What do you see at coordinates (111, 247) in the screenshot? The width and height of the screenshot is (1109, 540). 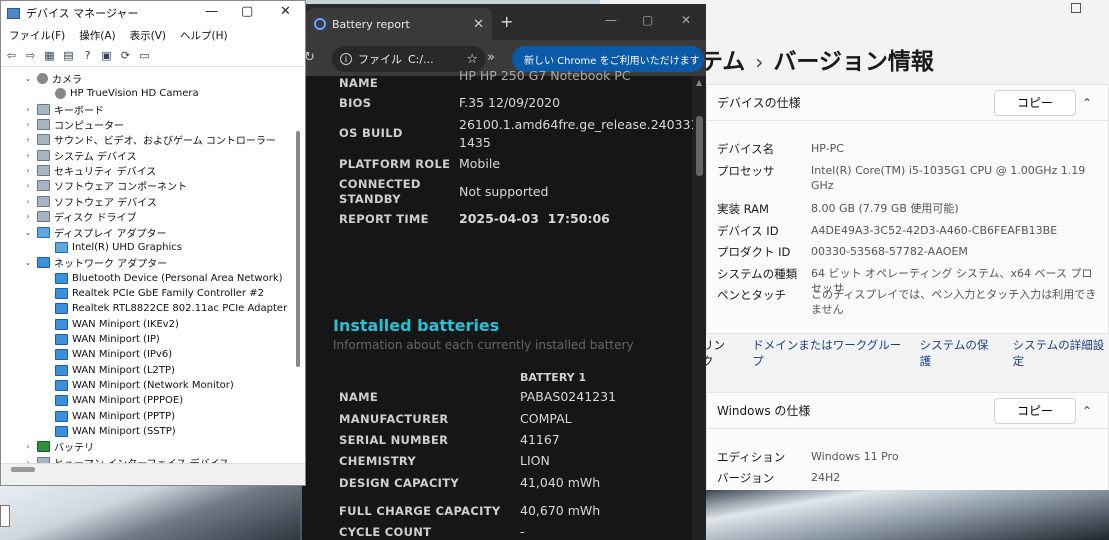 I see `tree-device: Intel(R) UHD Graphics` at bounding box center [111, 247].